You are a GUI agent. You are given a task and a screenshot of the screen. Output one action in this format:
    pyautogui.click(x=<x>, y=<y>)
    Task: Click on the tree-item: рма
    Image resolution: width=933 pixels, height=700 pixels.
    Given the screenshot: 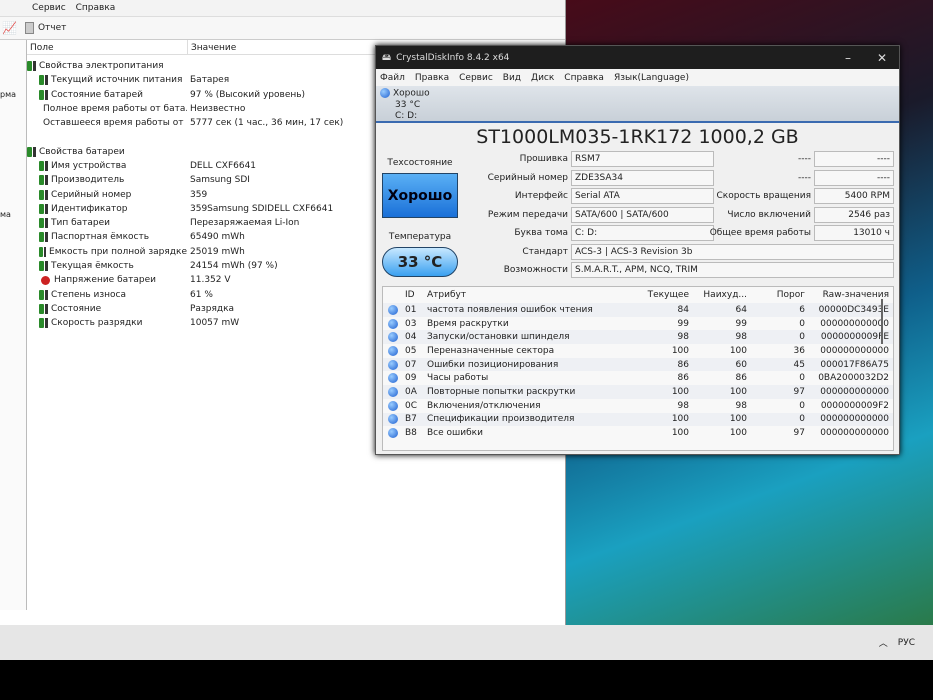 What is the action you would take?
    pyautogui.click(x=8, y=94)
    